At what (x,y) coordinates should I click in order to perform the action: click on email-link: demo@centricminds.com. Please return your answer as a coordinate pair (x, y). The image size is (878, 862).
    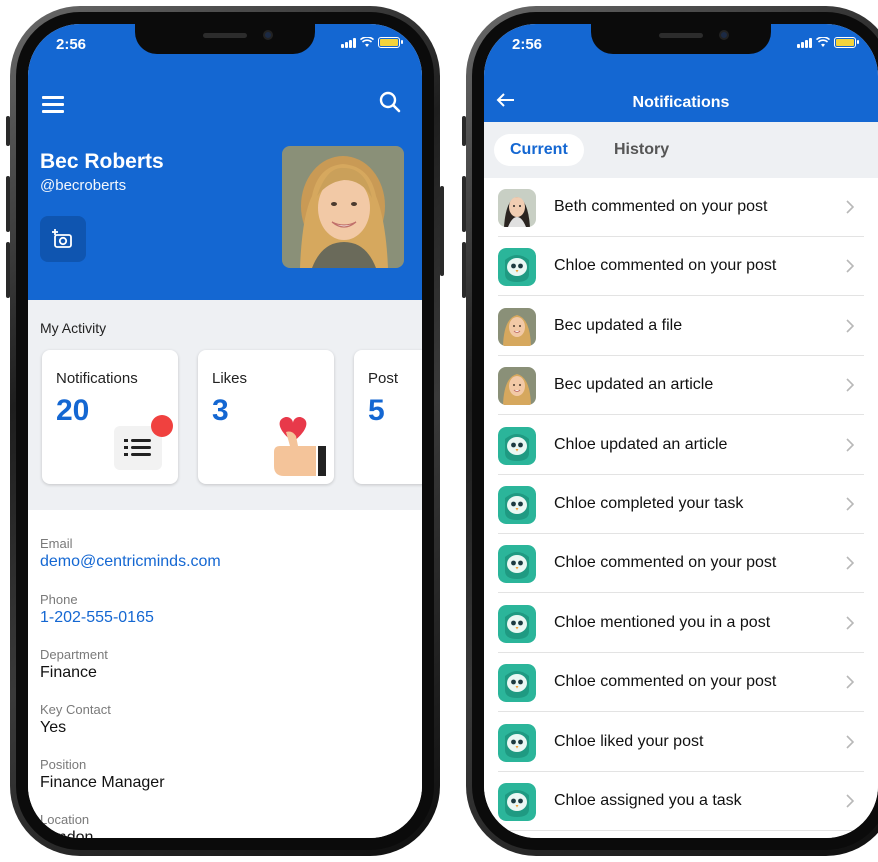
    Looking at the image, I should click on (130, 562).